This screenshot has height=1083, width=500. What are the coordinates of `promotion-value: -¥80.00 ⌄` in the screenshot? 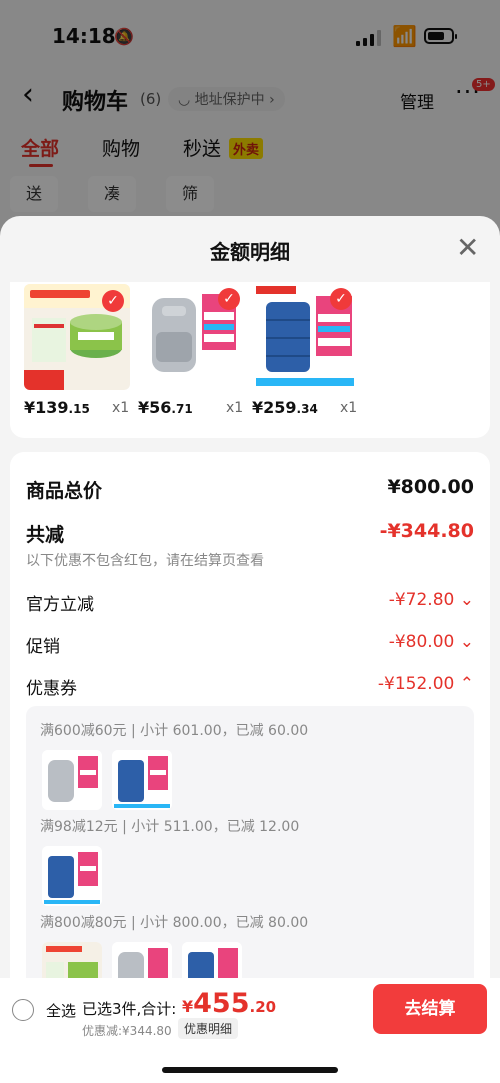 It's located at (431, 642).